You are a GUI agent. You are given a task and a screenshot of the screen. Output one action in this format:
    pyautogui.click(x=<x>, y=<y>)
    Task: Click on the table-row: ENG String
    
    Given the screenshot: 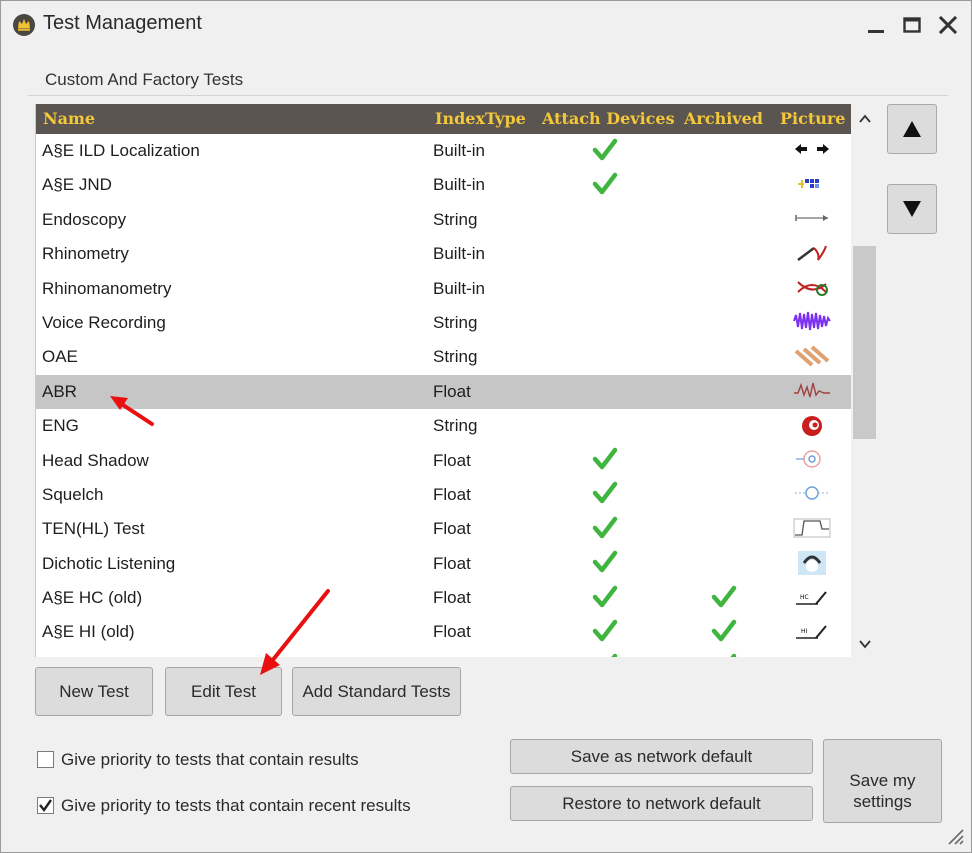 What is the action you would take?
    pyautogui.click(x=443, y=426)
    